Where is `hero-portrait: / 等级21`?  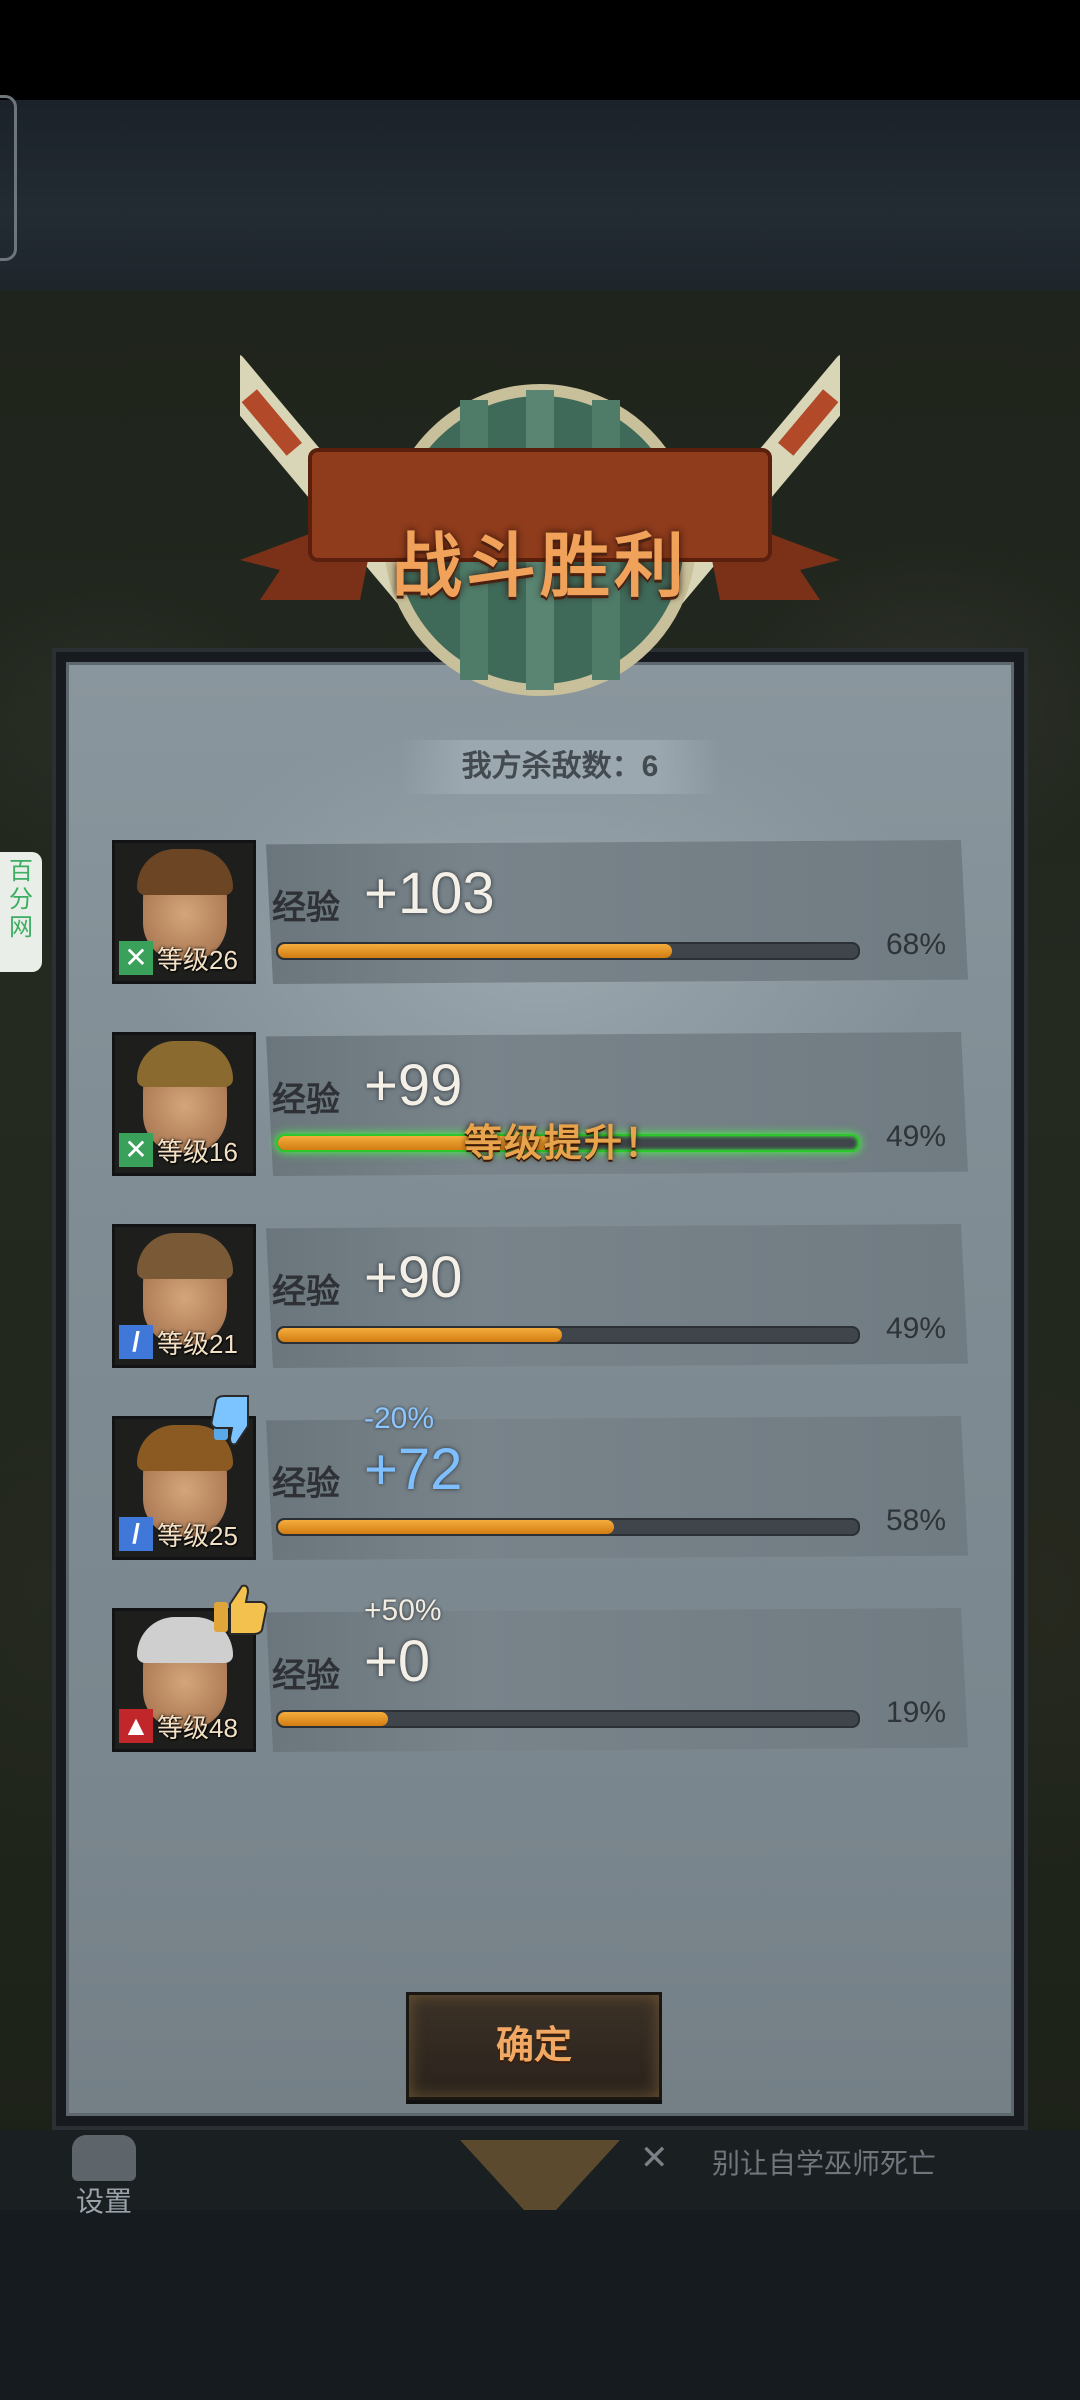 hero-portrait: / 等级21 is located at coordinates (184, 1296).